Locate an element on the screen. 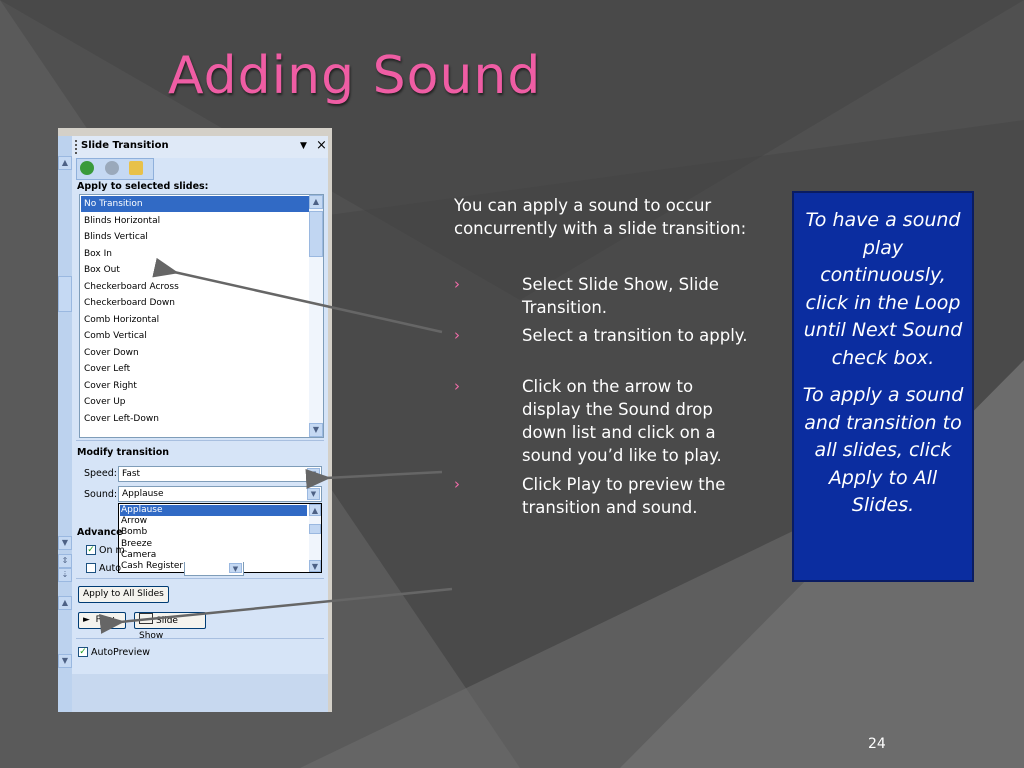 This screenshot has height=768, width=1024. projector-icon is located at coordinates (146, 618).